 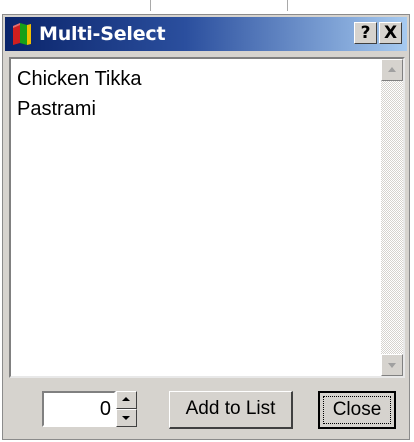 I want to click on quantity-stepper, so click(x=126, y=409).